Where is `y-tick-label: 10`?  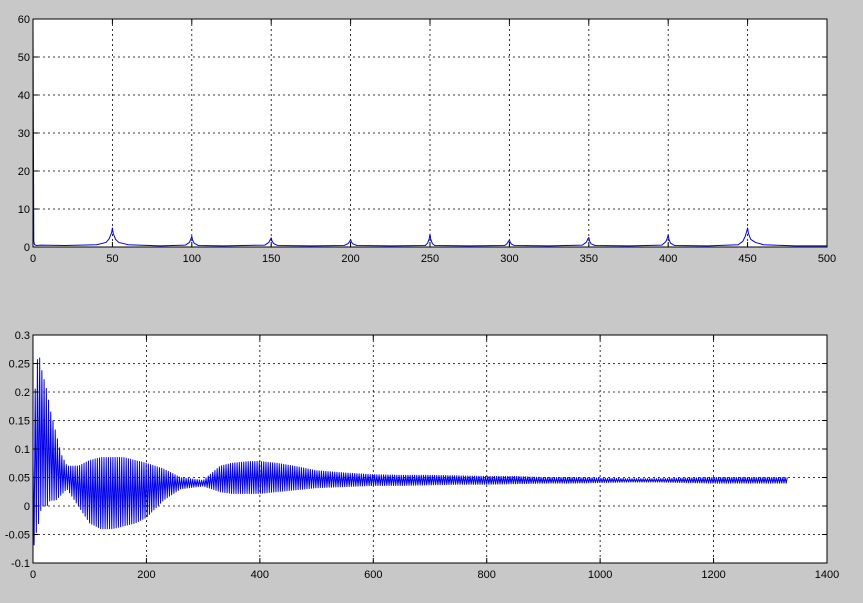
y-tick-label: 10 is located at coordinates (24, 210).